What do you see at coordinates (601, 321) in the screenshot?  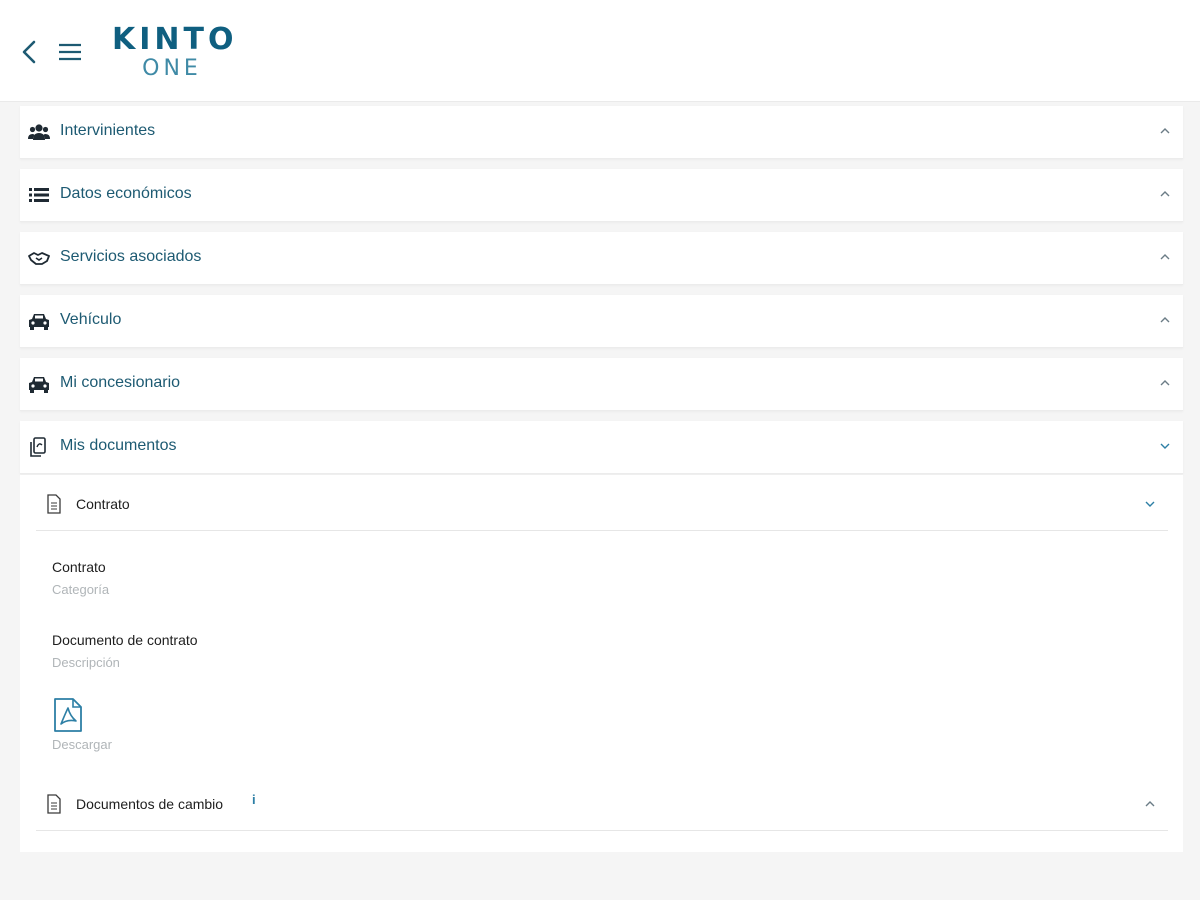 I see `section-vehiculo: Vehículo` at bounding box center [601, 321].